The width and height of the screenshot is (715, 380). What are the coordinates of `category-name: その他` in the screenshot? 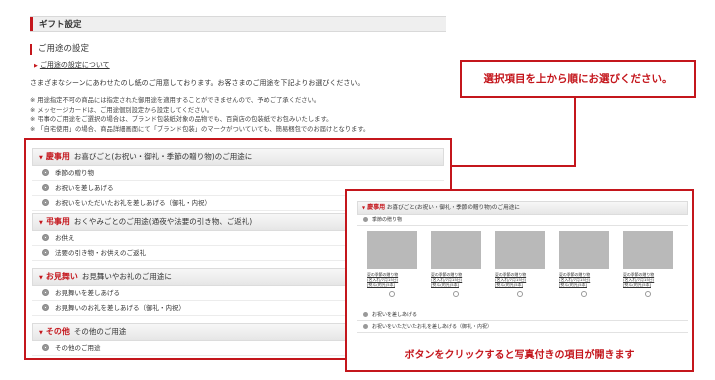 It's located at (57, 331).